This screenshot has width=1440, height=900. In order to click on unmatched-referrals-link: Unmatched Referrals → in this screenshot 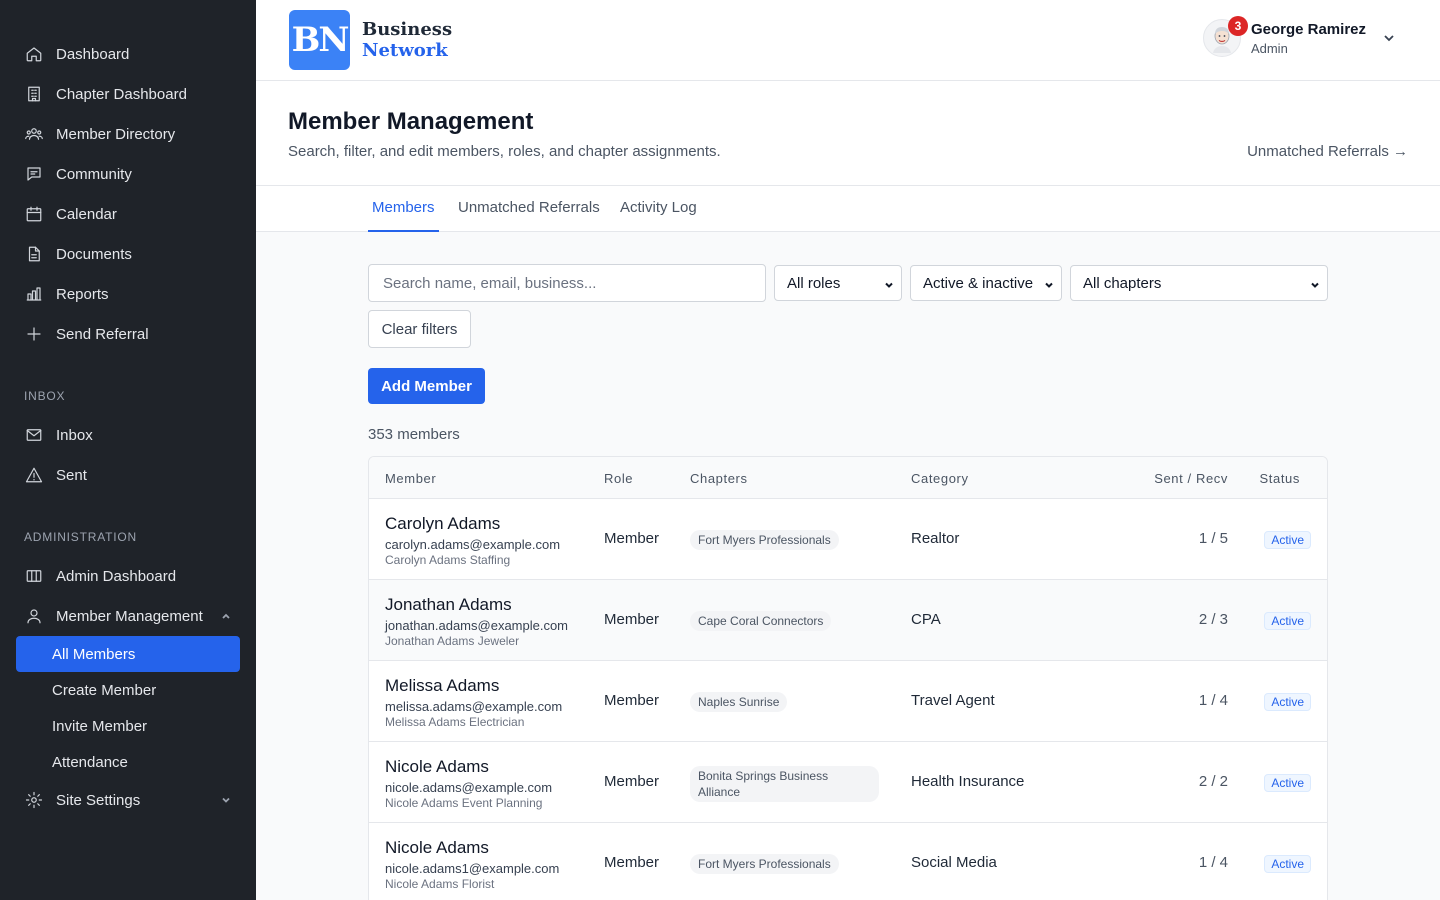, I will do `click(1327, 151)`.